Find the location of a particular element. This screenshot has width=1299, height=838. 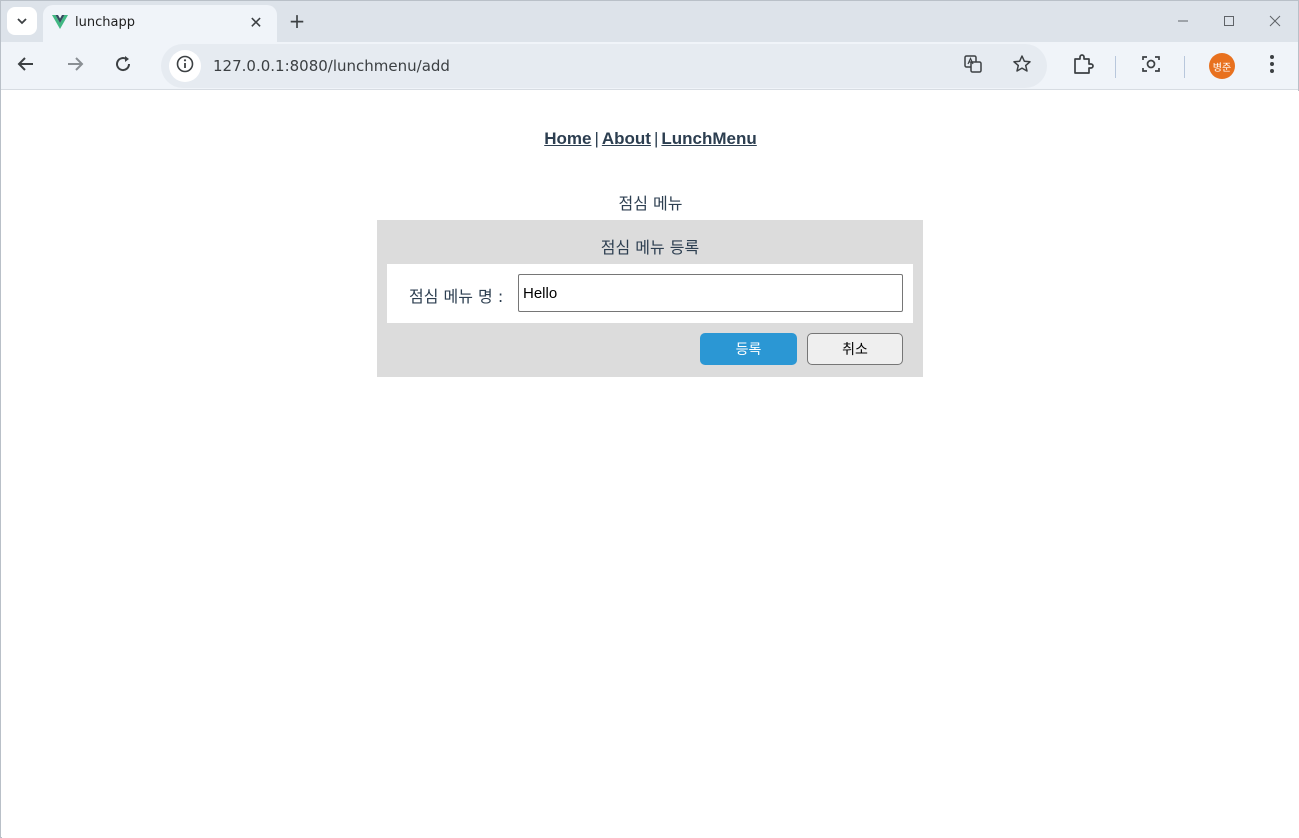

top-nav: Home | About | LunchMenu is located at coordinates (650, 139).